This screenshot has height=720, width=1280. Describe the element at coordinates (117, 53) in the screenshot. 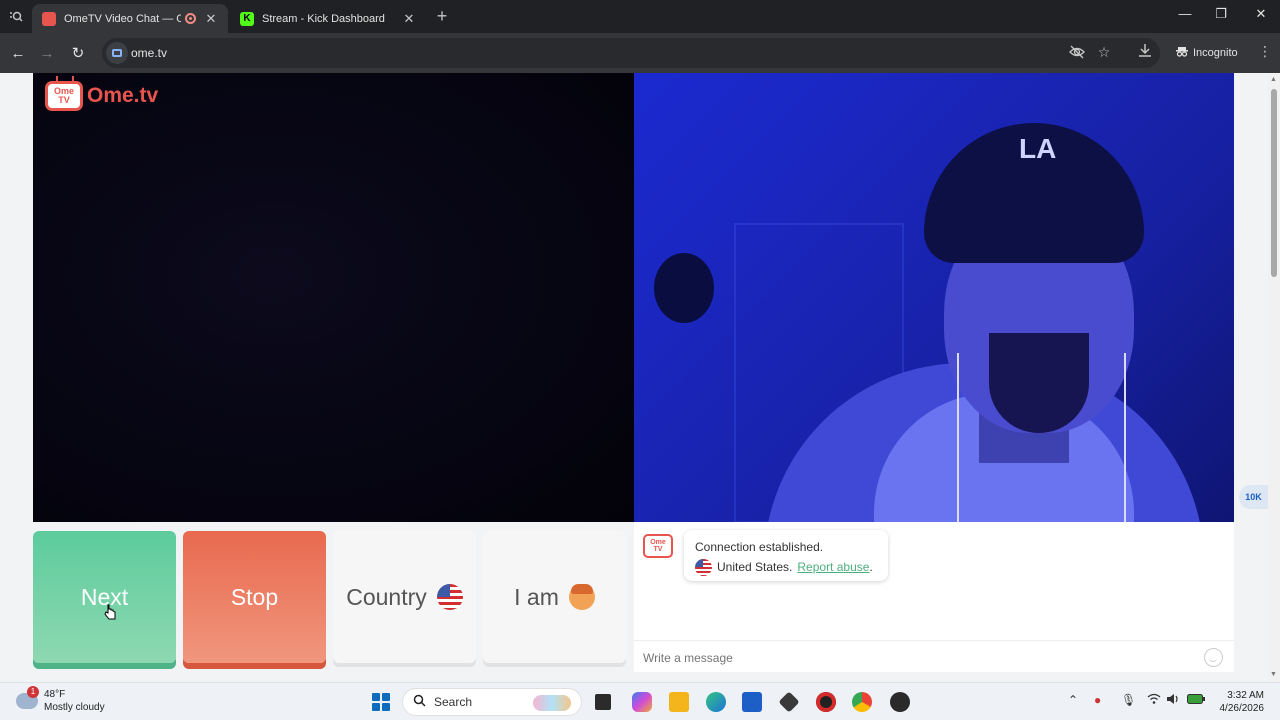

I see `camera-permission-icon` at that location.